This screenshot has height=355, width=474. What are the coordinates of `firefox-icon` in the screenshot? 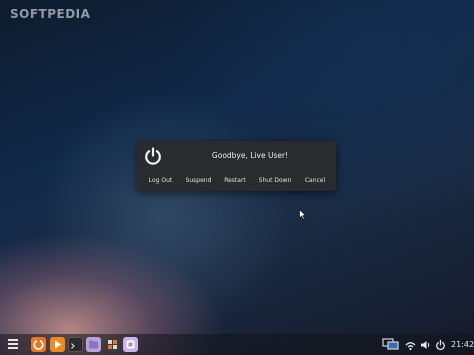 It's located at (38, 344).